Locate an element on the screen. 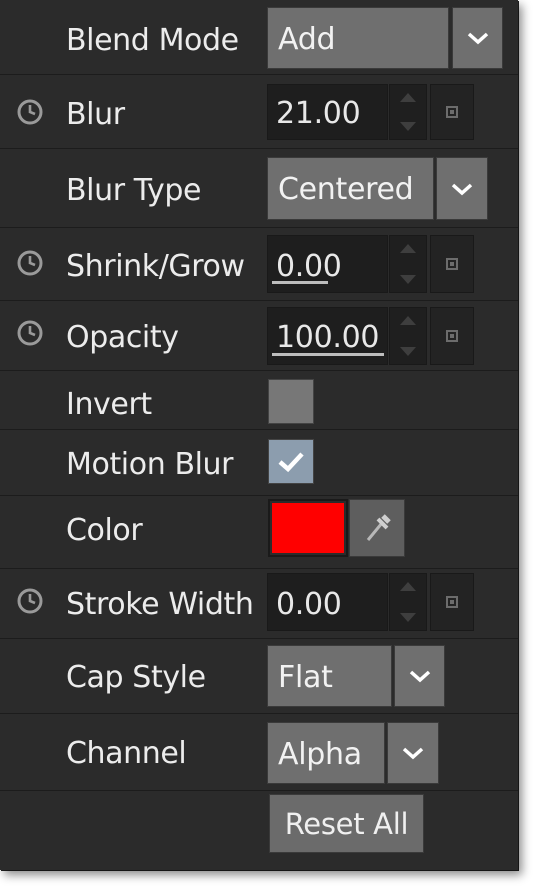  blur-type-dropdown: Centered is located at coordinates (350, 188).